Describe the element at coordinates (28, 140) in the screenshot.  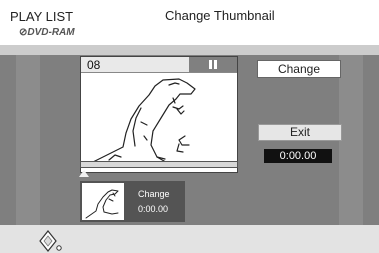
I see `left-rail` at that location.